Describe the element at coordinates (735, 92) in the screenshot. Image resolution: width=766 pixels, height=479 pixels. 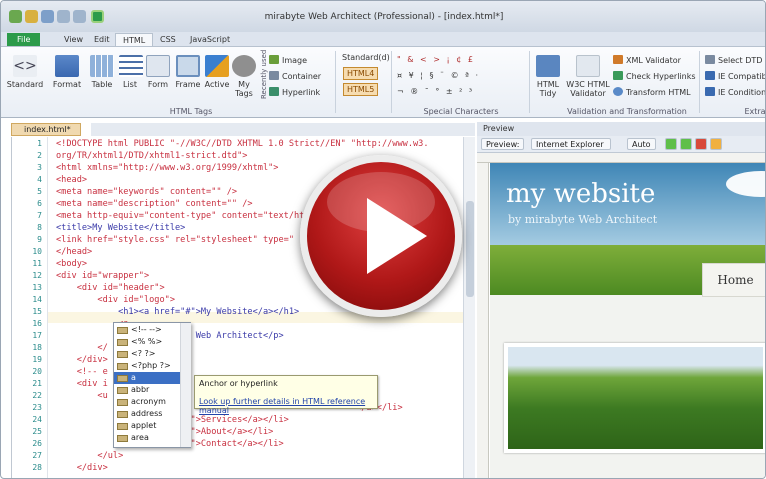
I see `ie-condition-button: IE Condition` at that location.